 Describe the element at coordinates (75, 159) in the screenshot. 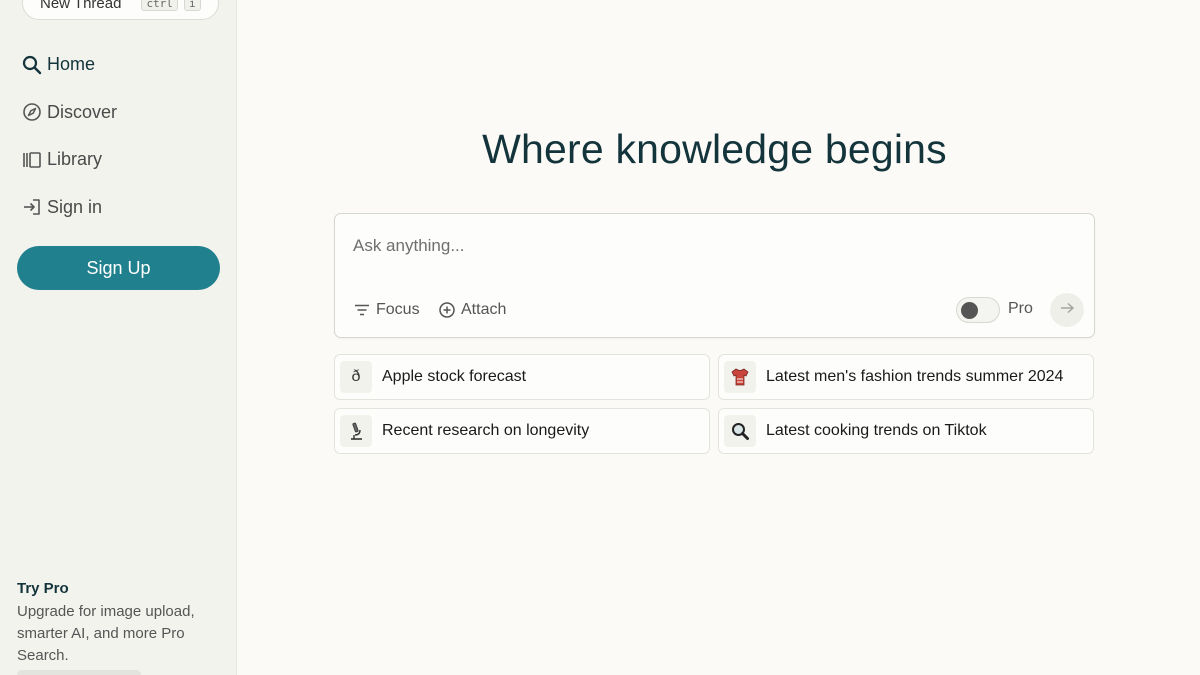

I see `sidebar-item-label: Library` at that location.